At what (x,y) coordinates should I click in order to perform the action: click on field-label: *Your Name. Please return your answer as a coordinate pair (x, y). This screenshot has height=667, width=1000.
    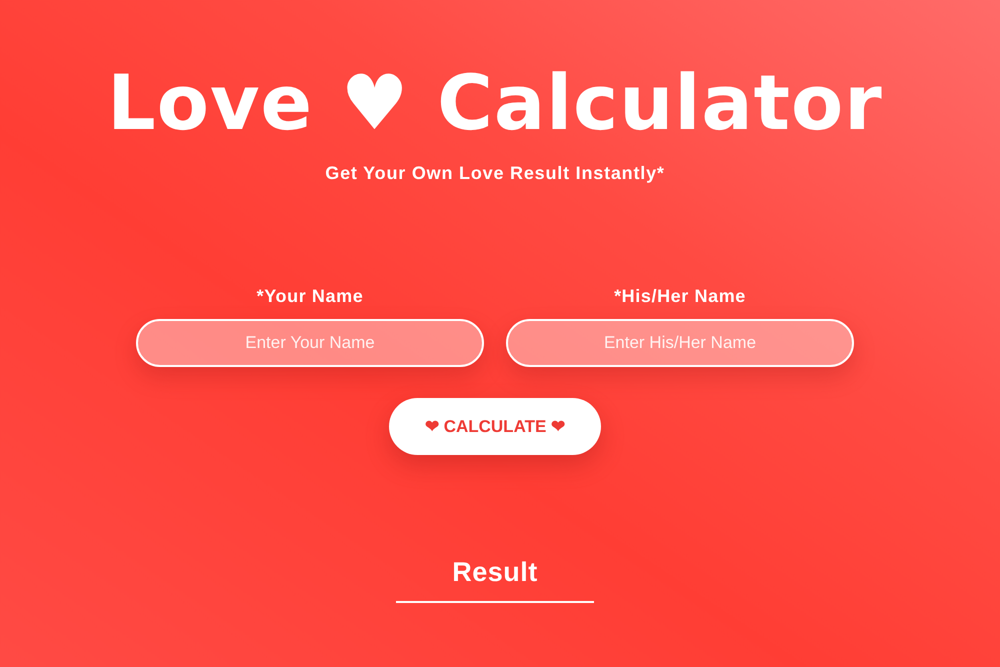
    Looking at the image, I should click on (310, 296).